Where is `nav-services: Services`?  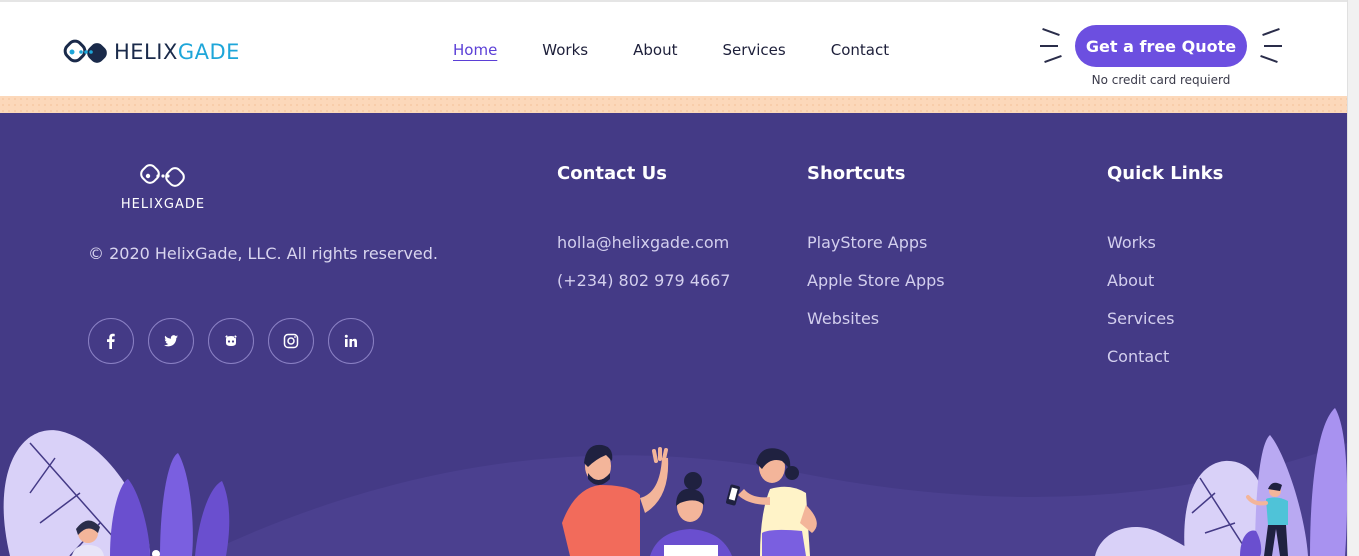
nav-services: Services is located at coordinates (753, 50).